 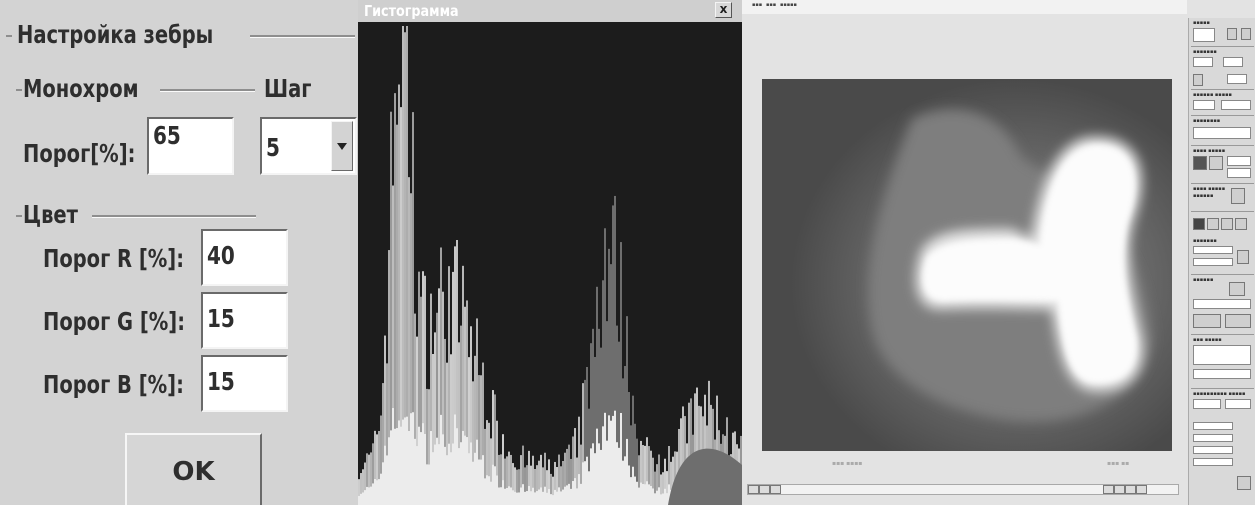 I want to click on b-threshold-label: Порог B [%]:, so click(x=113, y=384).